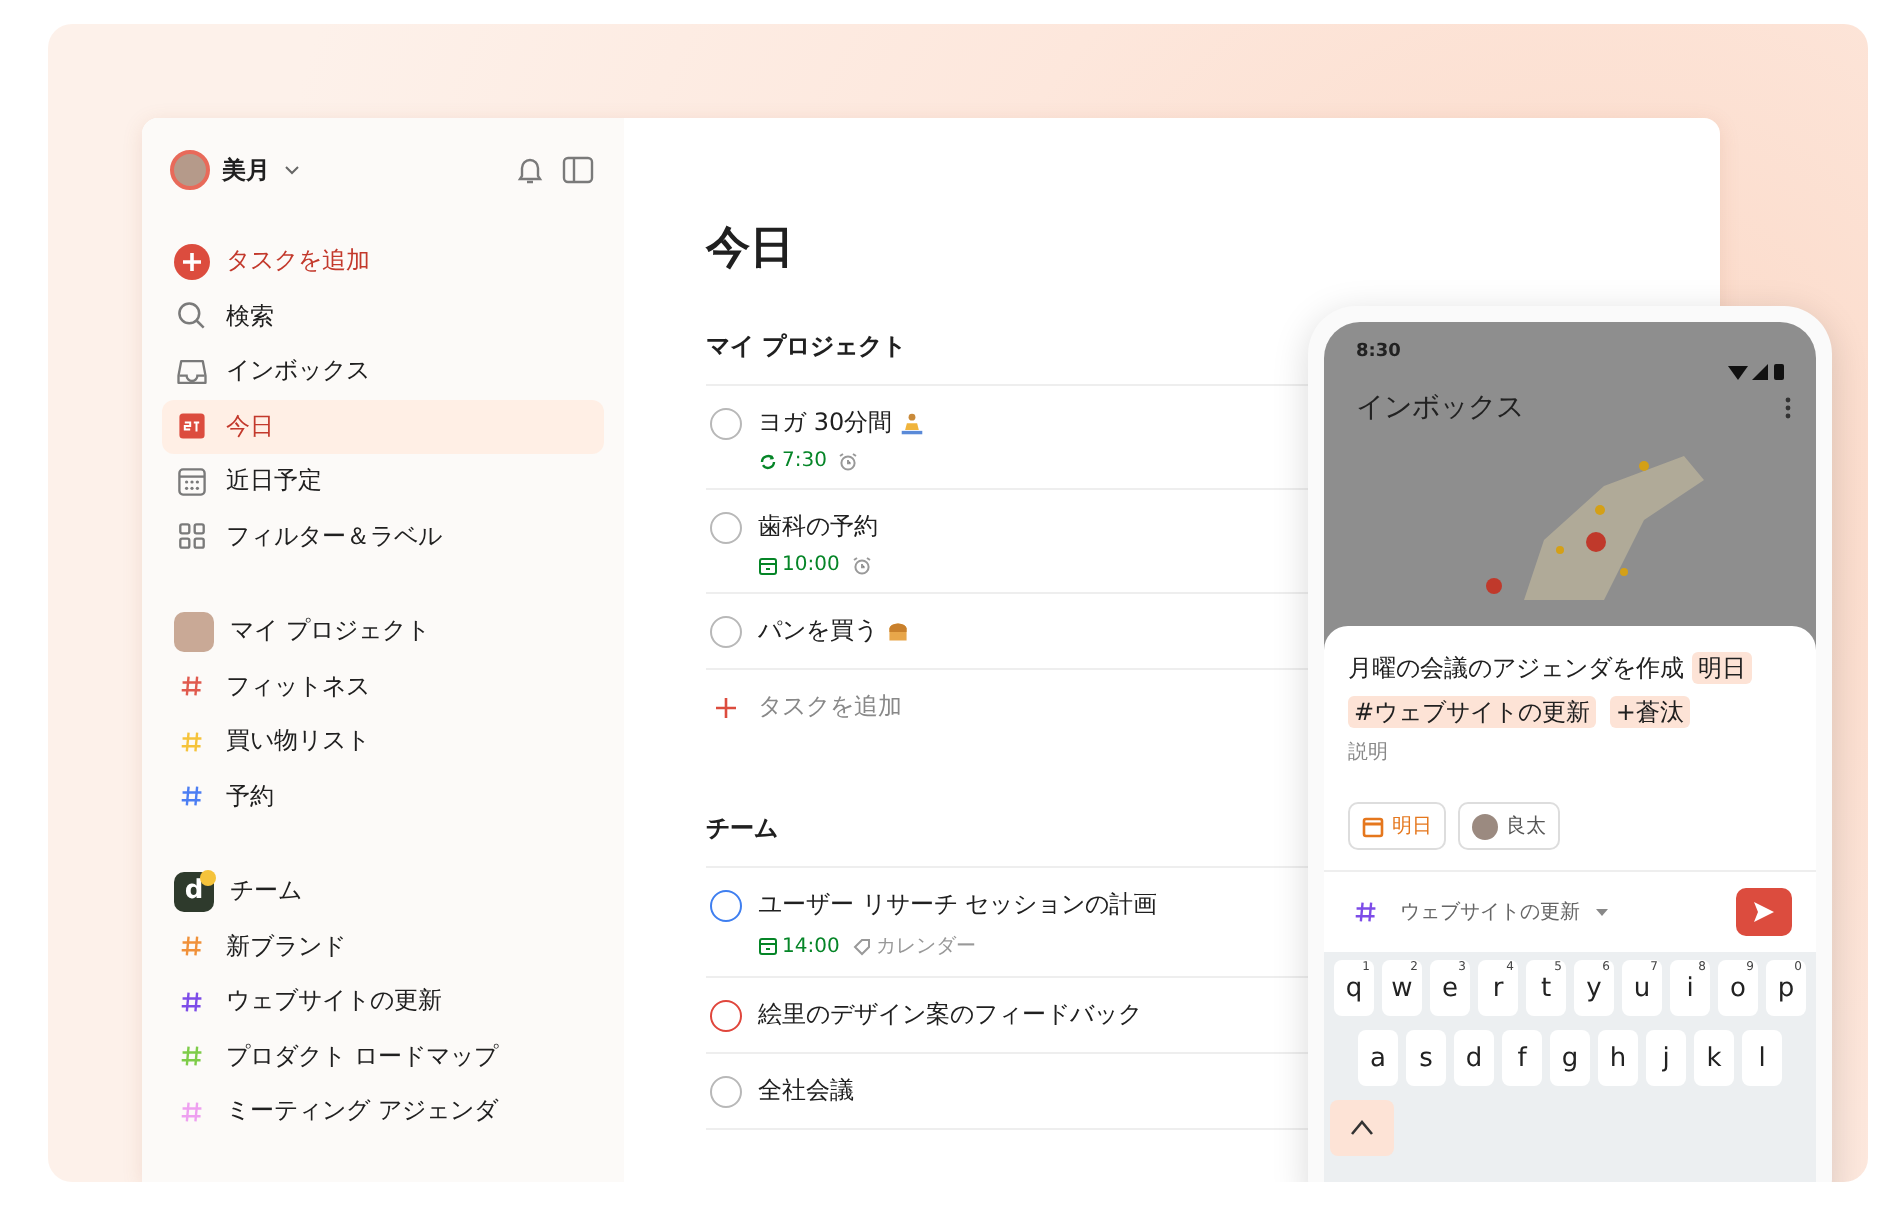  Describe the element at coordinates (1570, 752) in the screenshot. I see `description-field: 説明` at that location.